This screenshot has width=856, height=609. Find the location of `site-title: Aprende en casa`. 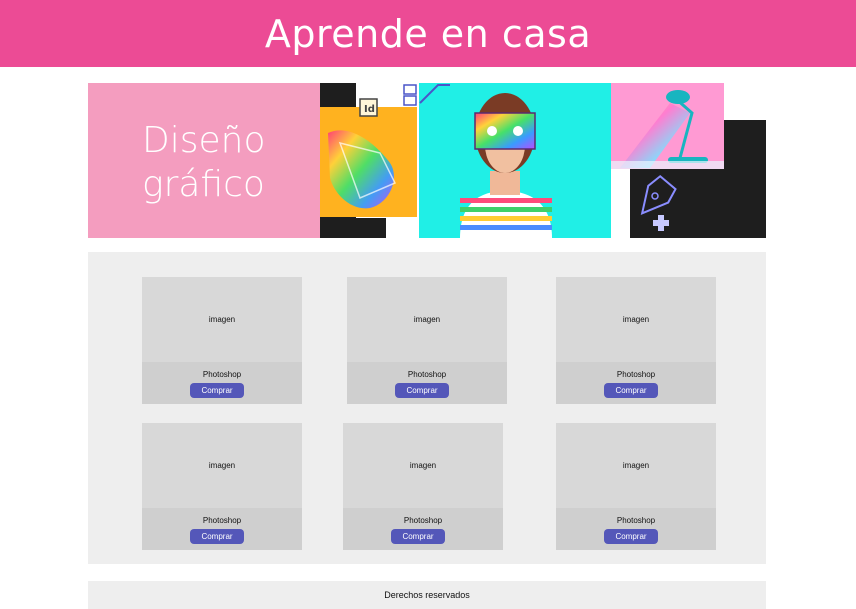

site-title: Aprende en casa is located at coordinates (428, 33).